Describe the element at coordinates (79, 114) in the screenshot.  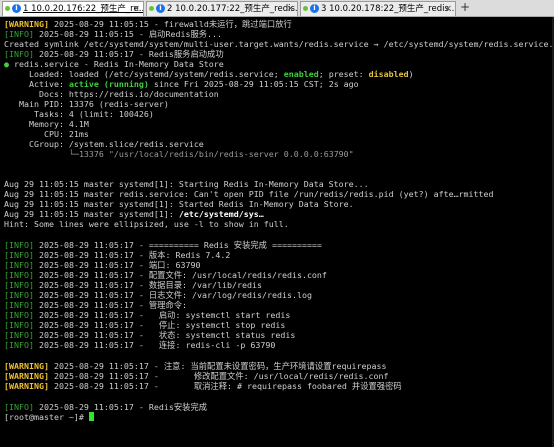
I see `terminal-line: Tasks: 4 (limit: 100426)` at that location.